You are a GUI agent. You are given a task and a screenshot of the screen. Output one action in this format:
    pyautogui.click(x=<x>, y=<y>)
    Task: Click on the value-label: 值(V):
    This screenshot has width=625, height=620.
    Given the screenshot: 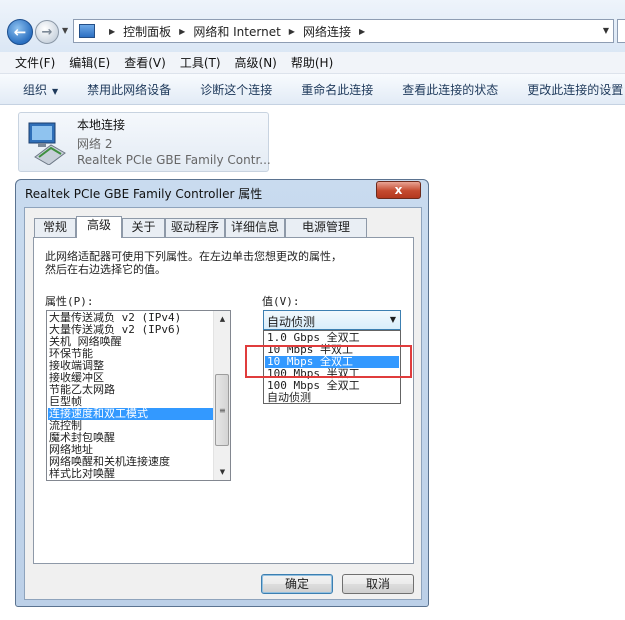 What is the action you would take?
    pyautogui.click(x=281, y=301)
    